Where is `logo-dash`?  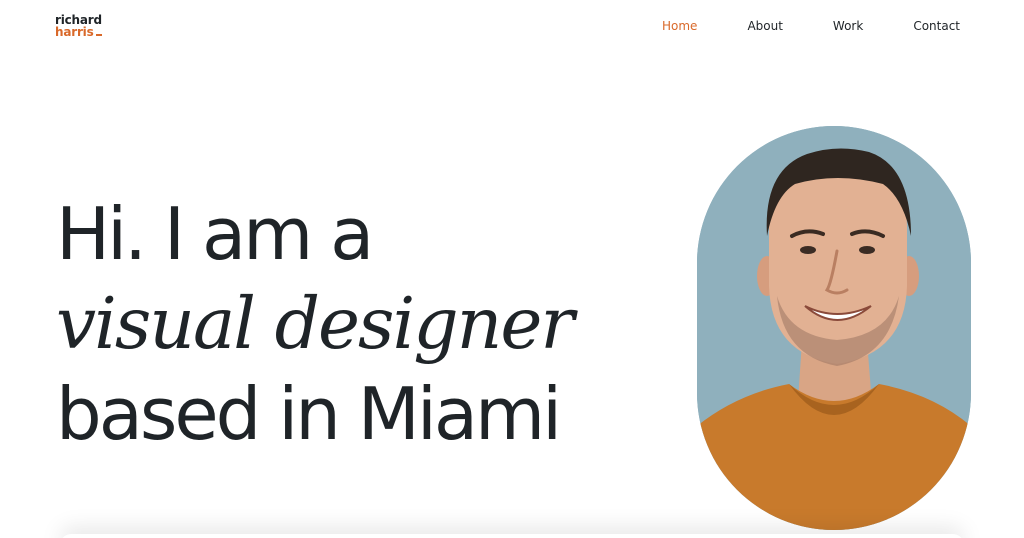 logo-dash is located at coordinates (98, 35).